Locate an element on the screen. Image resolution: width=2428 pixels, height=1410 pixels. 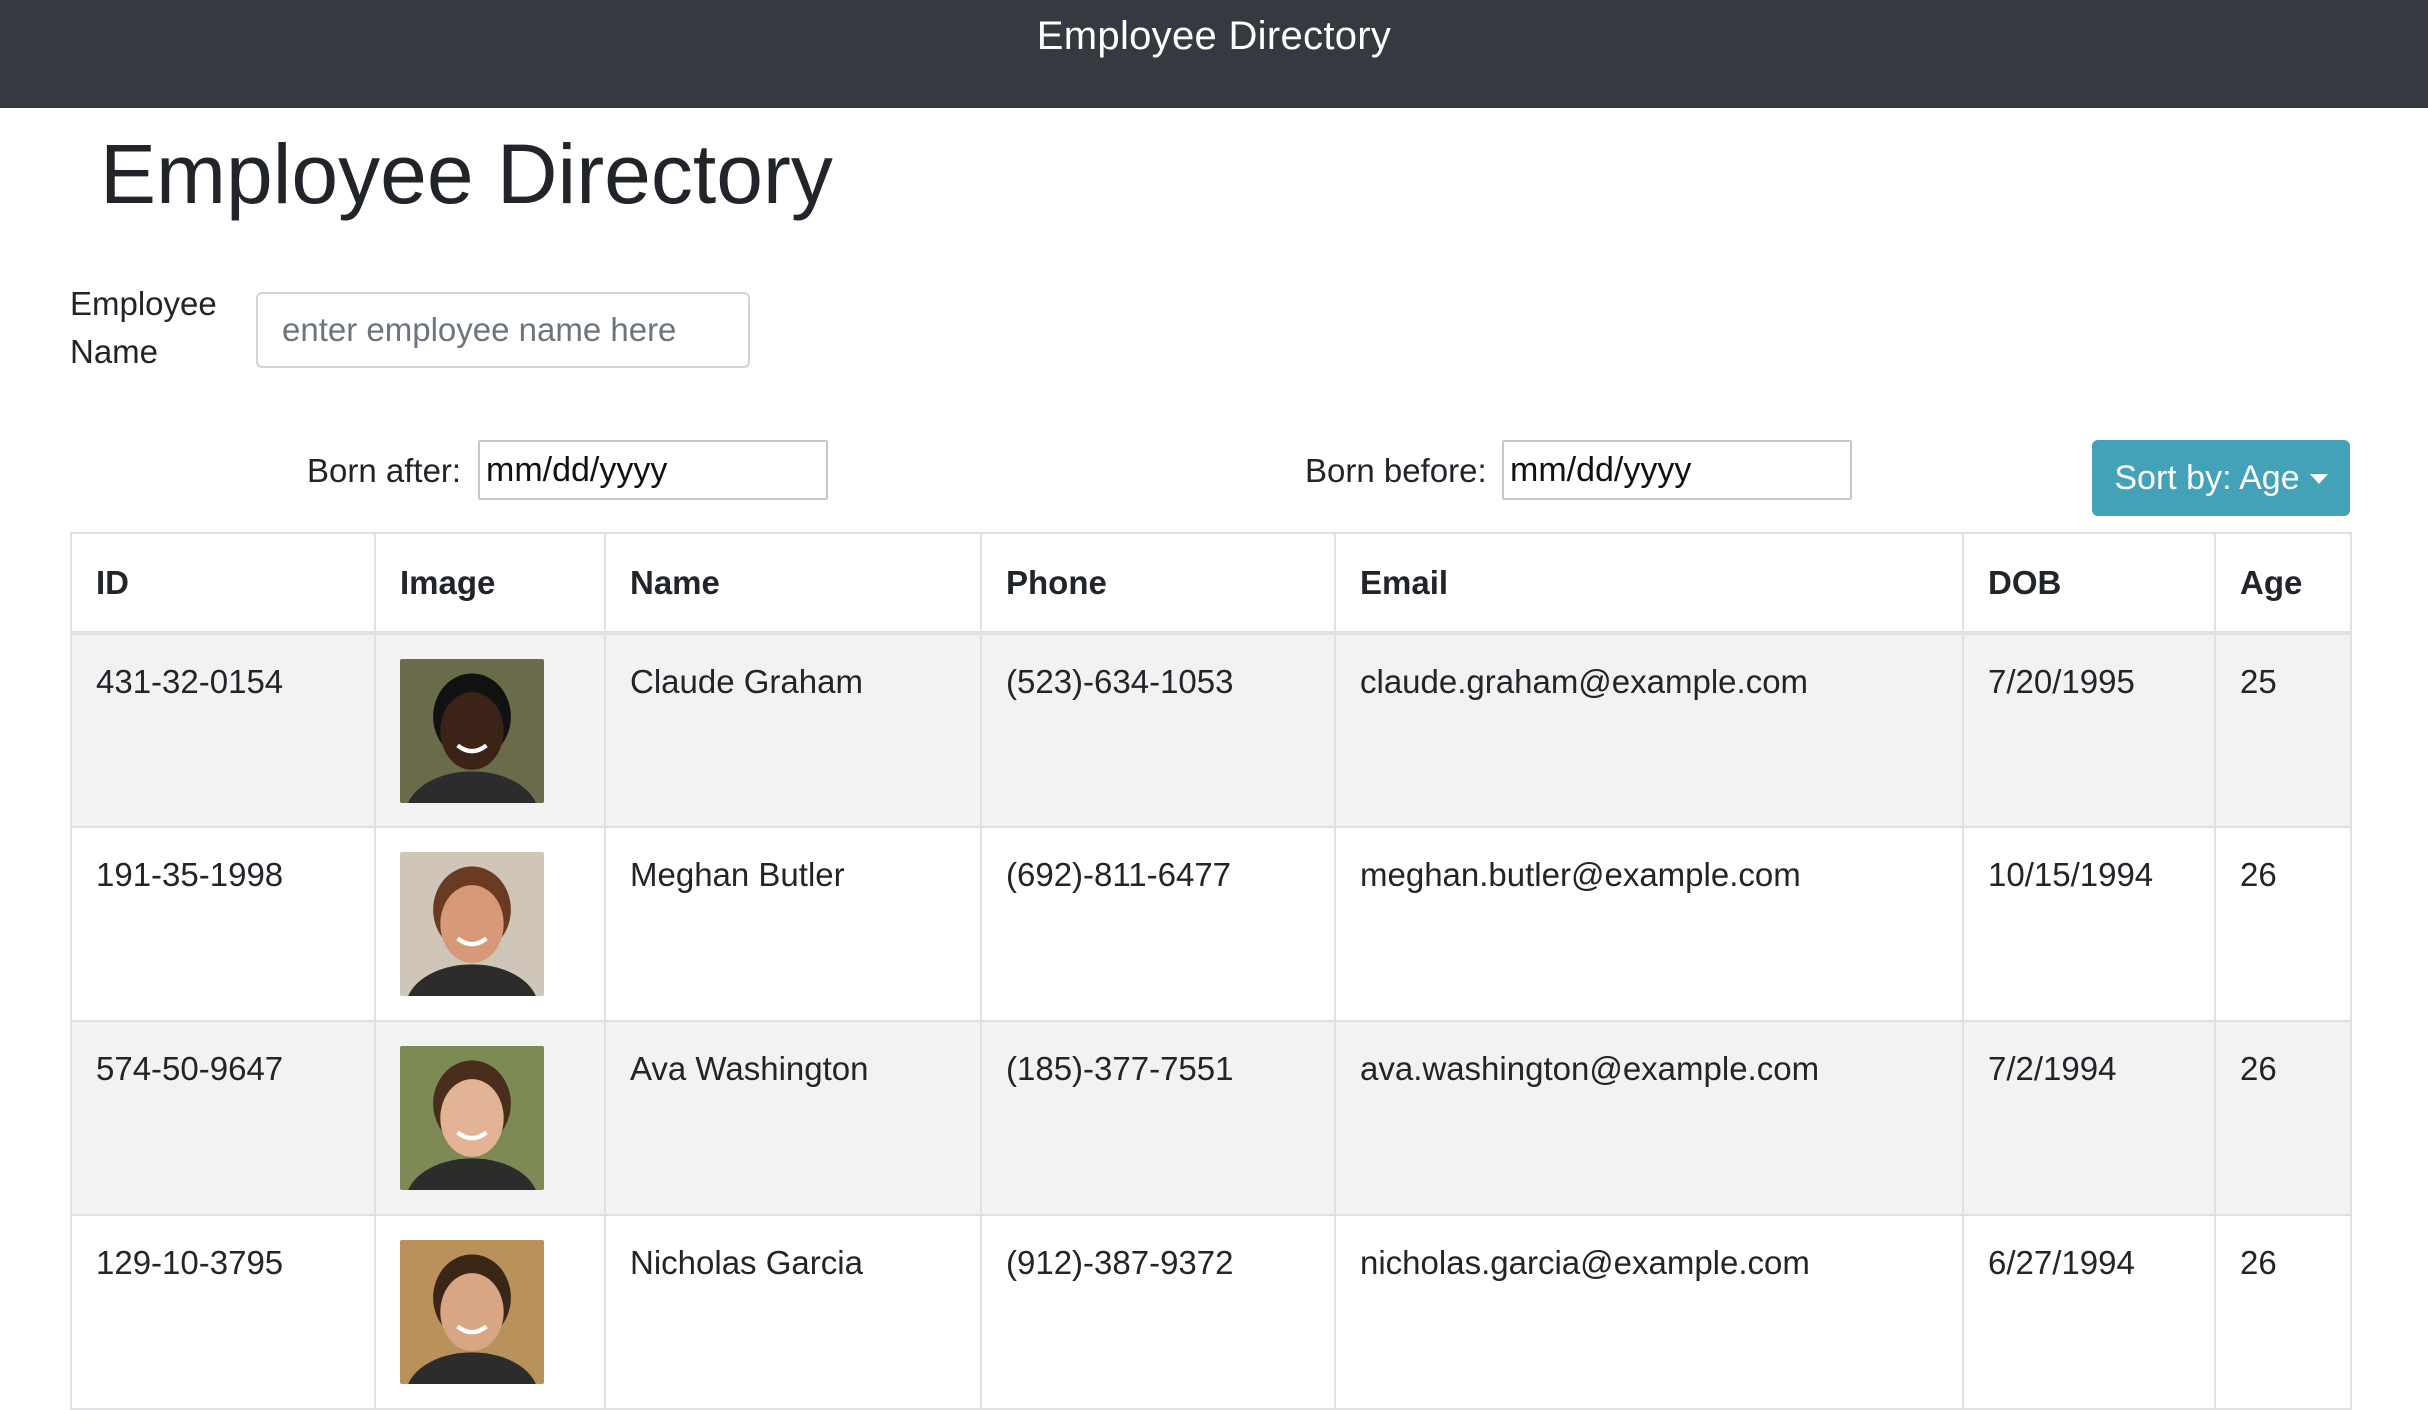
cell-name: Nicholas Garcia is located at coordinates (793, 1312).